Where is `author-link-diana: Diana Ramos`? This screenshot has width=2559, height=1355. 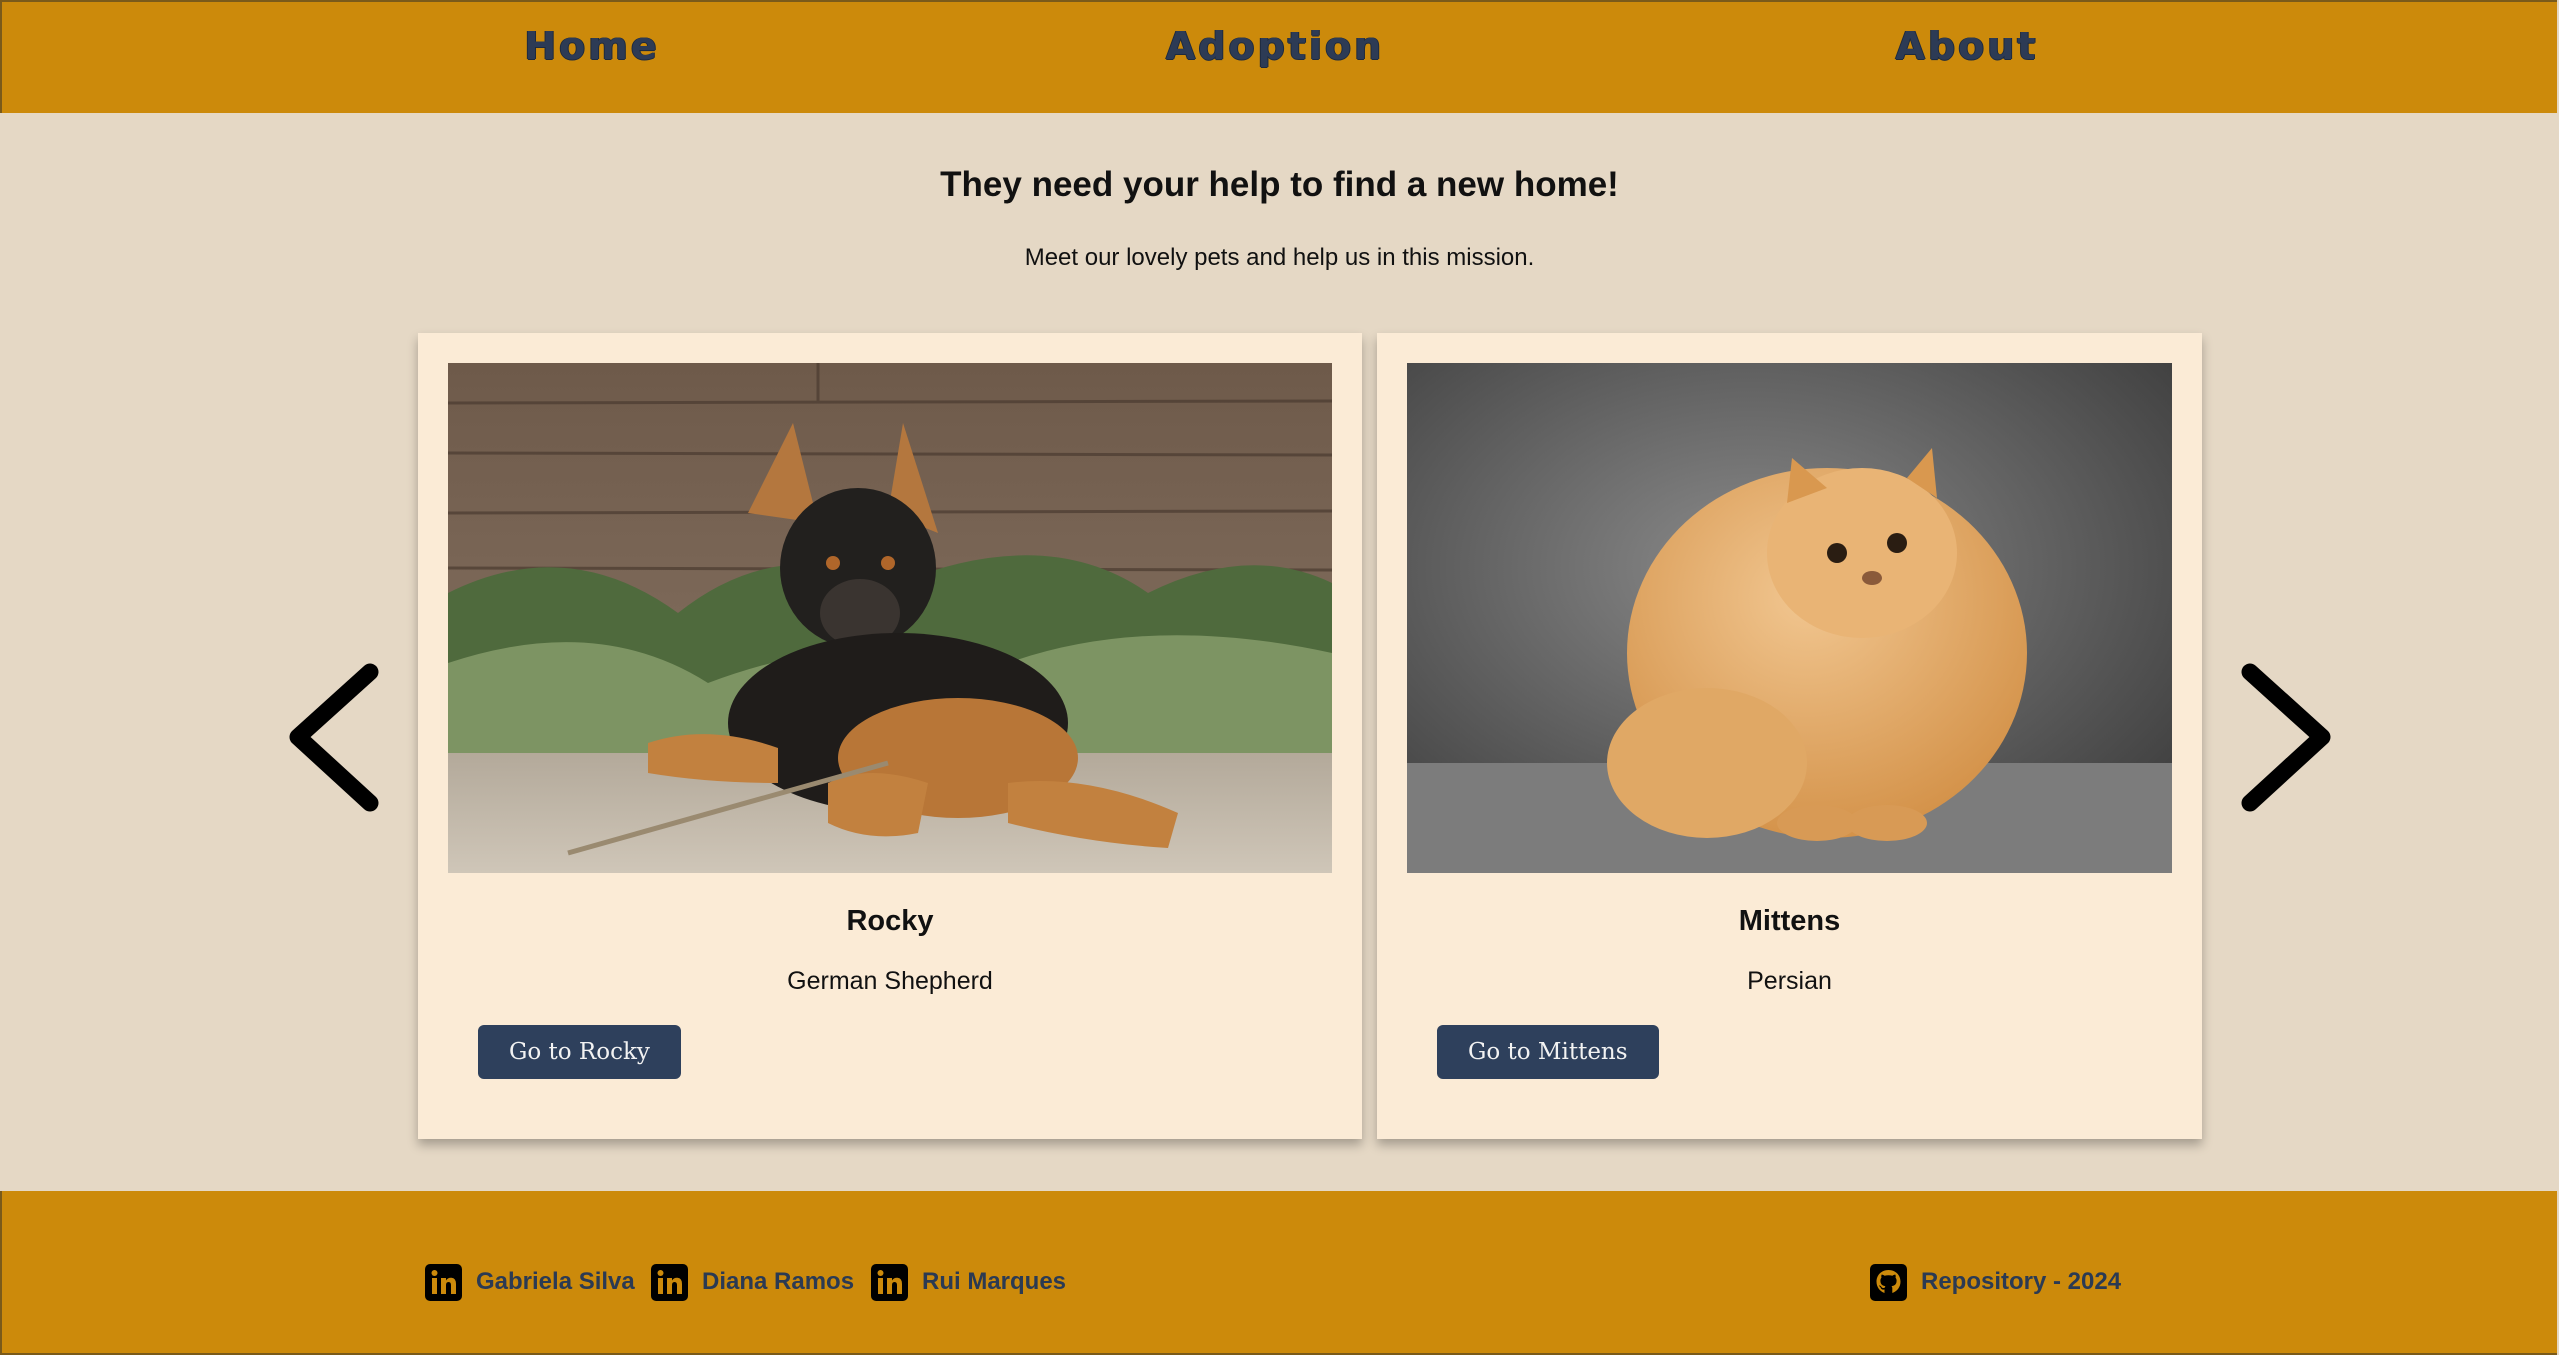
author-link-diana: Diana Ramos is located at coordinates (752, 1282).